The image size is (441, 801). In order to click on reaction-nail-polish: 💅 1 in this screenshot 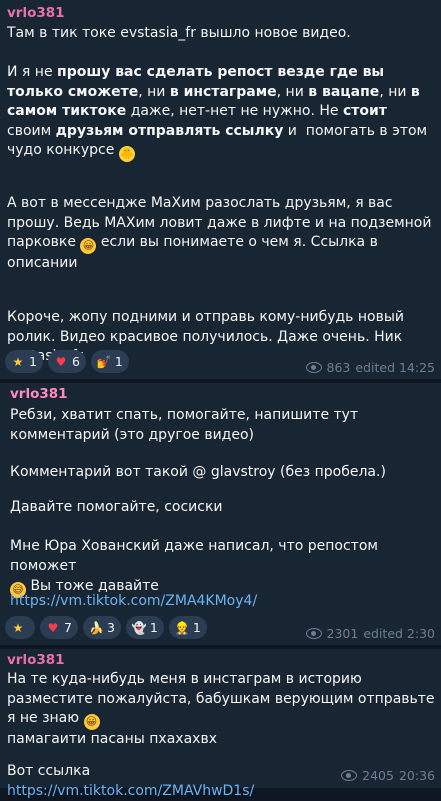, I will do `click(109, 361)`.